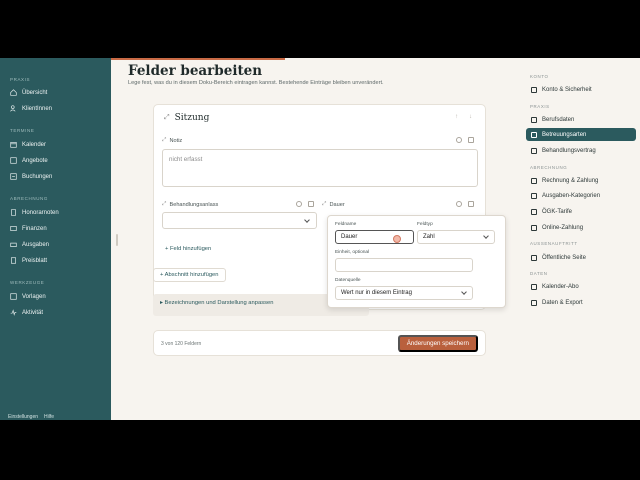 The width and height of the screenshot is (640, 480). Describe the element at coordinates (465, 204) in the screenshot. I see `field-actions-dauer` at that location.